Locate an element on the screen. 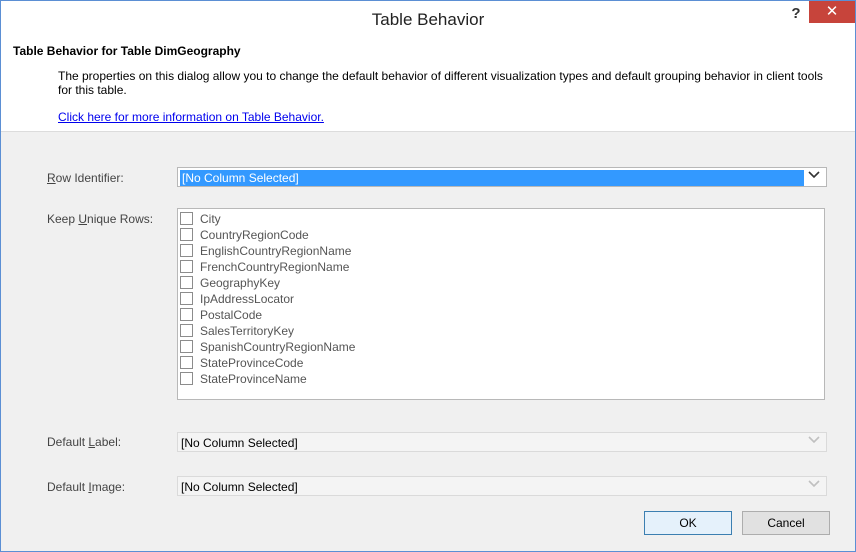  title-bar: Table Behavior ? ✕ is located at coordinates (428, 20).